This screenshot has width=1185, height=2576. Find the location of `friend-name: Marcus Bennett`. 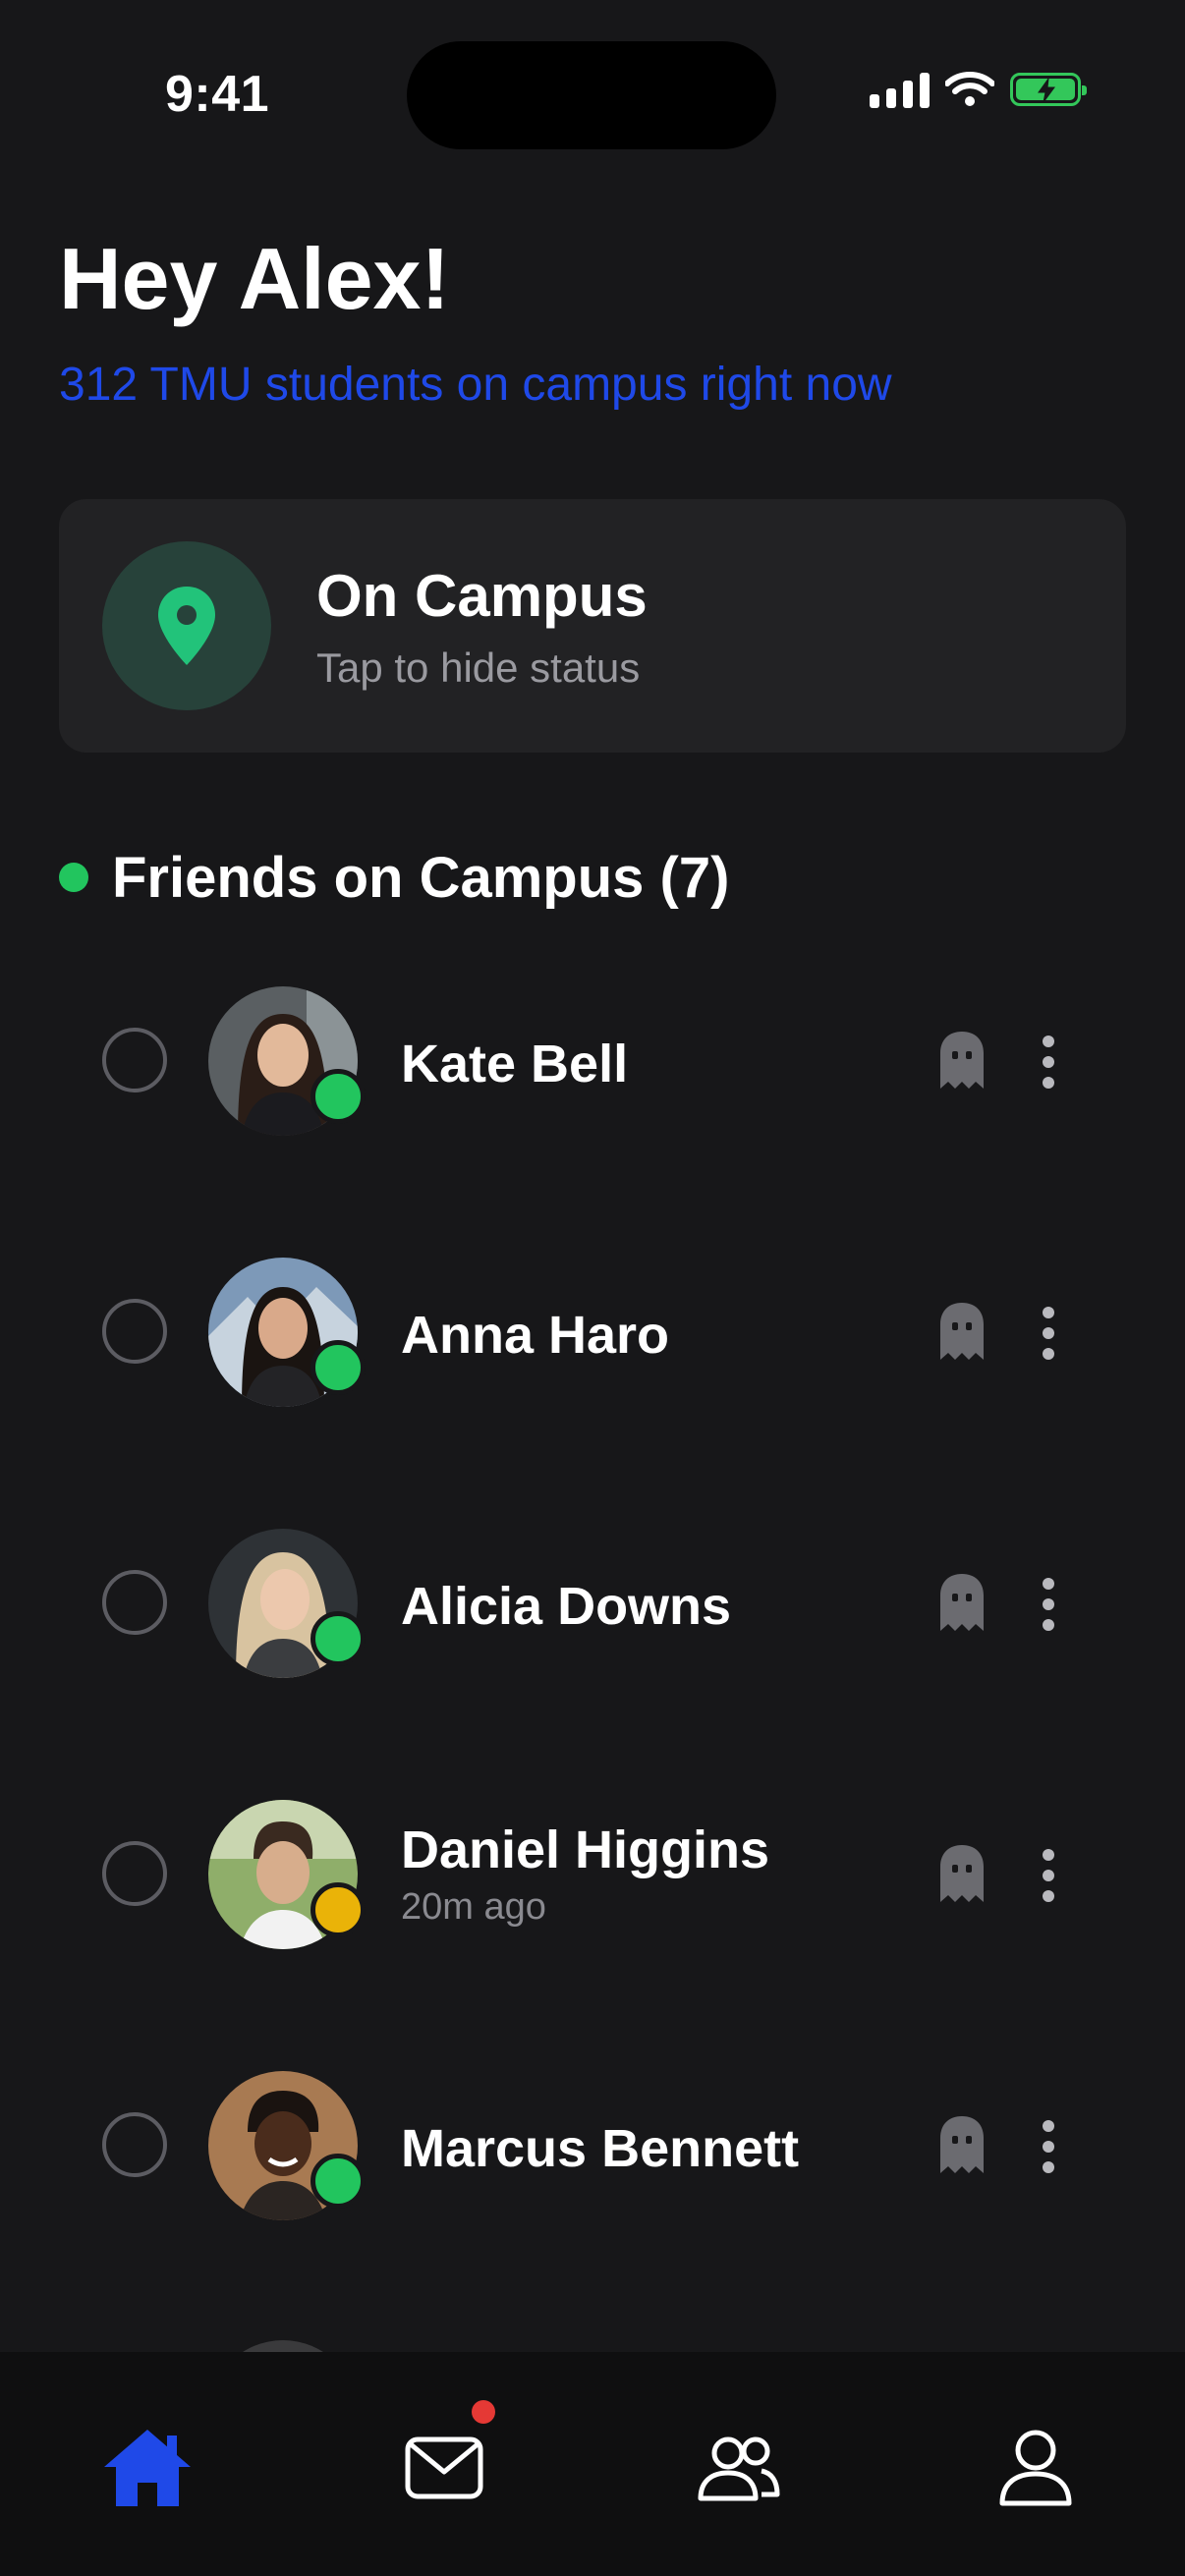

friend-name: Marcus Bennett is located at coordinates (600, 2148).